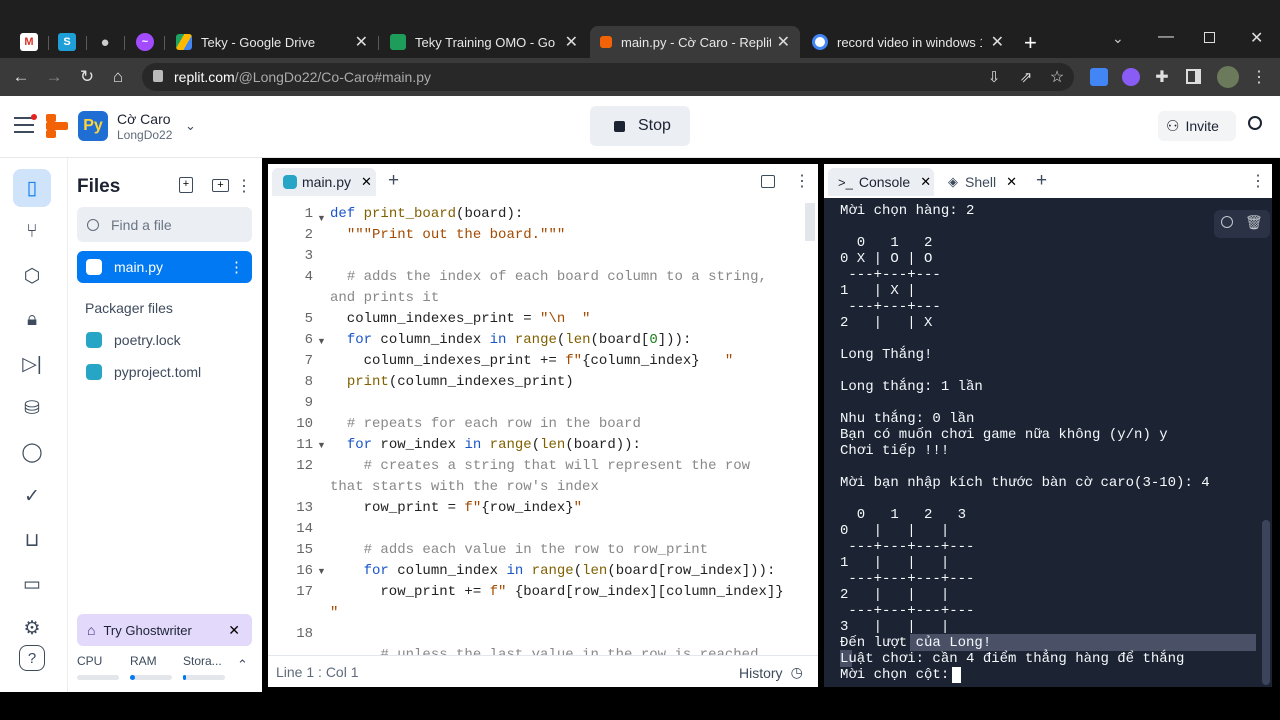 The width and height of the screenshot is (1280, 720). Describe the element at coordinates (57, 126) in the screenshot. I see `replit-logo-icon` at that location.